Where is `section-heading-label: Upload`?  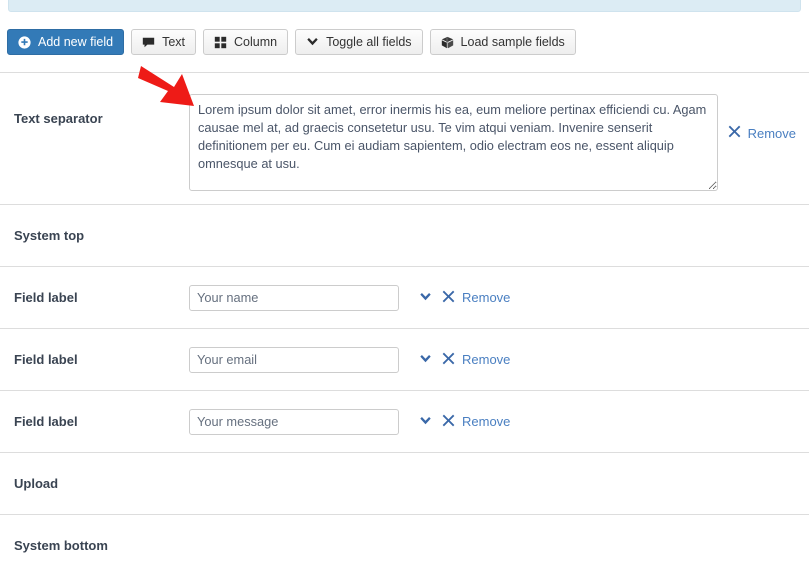
section-heading-label: Upload is located at coordinates (36, 483).